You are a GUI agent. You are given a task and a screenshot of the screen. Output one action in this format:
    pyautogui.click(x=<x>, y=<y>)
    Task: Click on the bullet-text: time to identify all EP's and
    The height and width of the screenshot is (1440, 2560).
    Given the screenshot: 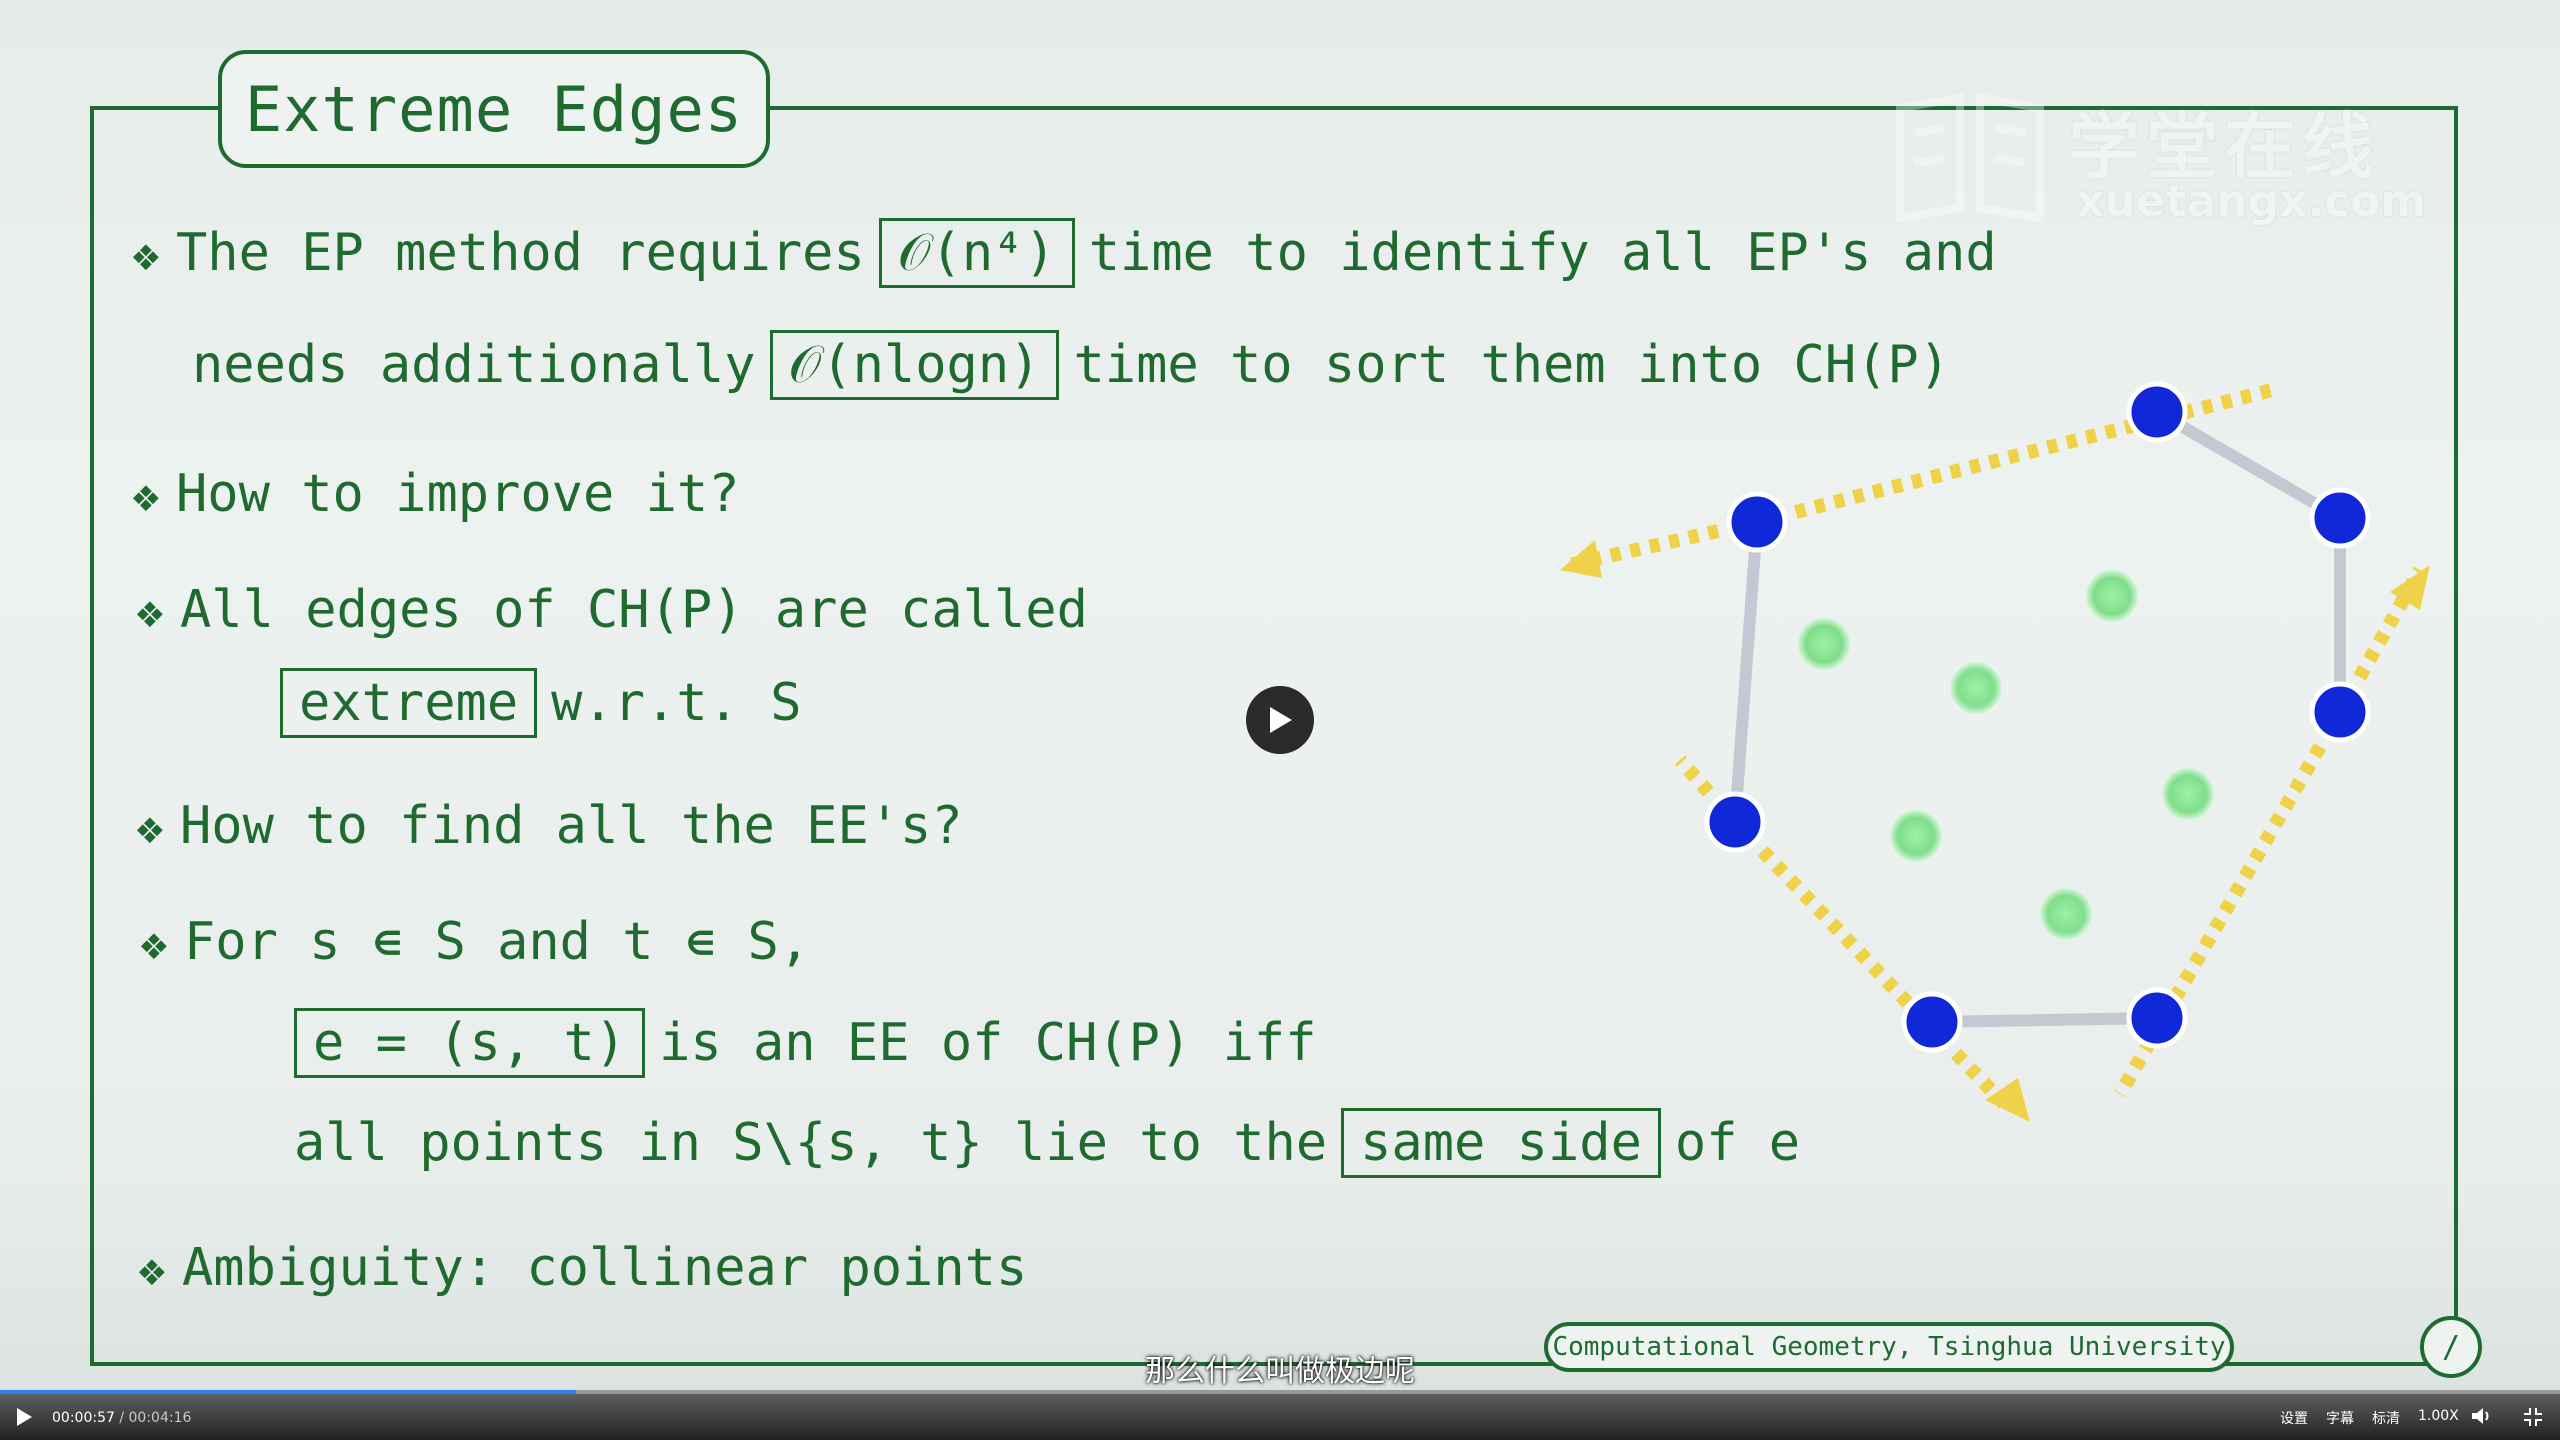 What is the action you would take?
    pyautogui.click(x=1542, y=253)
    